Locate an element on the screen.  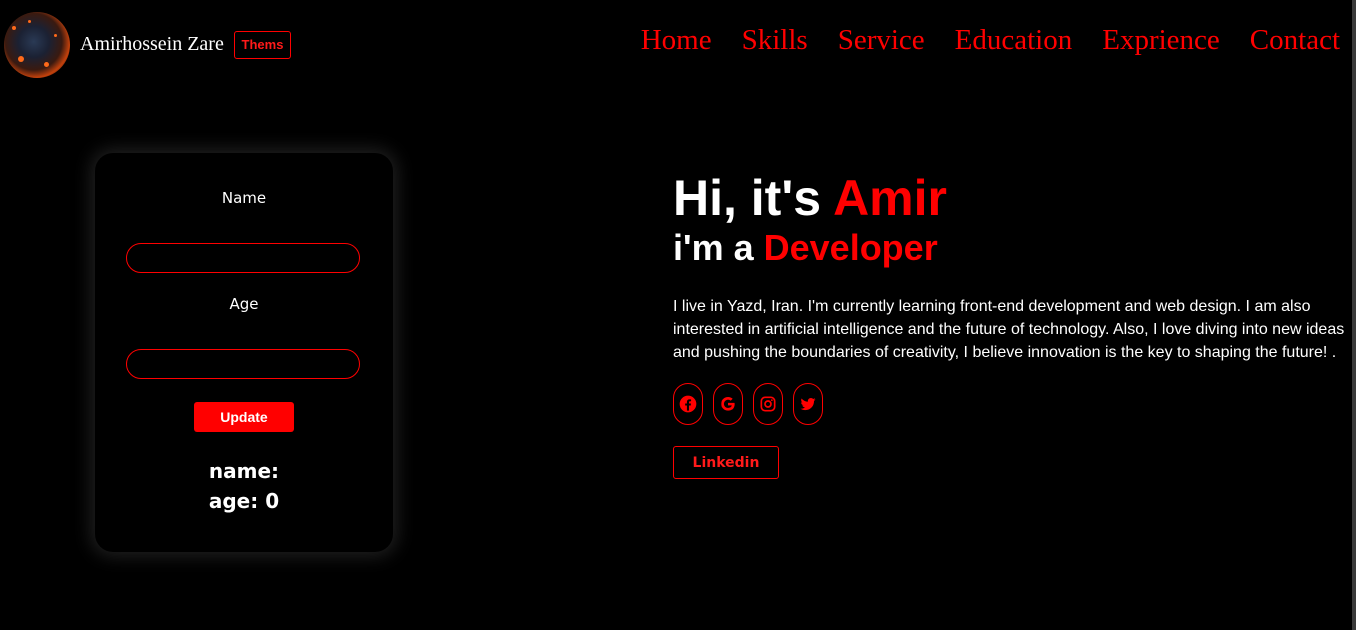
hero-role-prefix: i'm a is located at coordinates (713, 247).